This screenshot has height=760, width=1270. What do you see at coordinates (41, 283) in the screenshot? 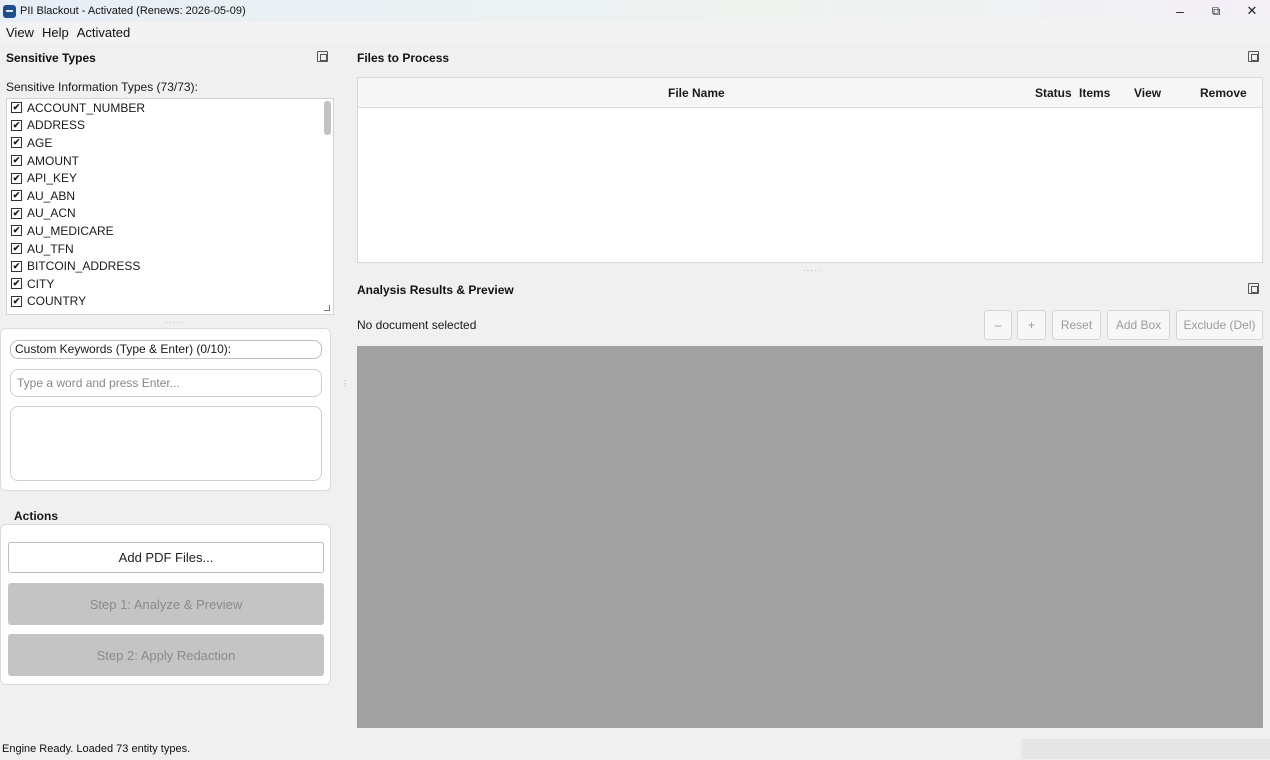
I see `sensitive-type-label: CITY` at bounding box center [41, 283].